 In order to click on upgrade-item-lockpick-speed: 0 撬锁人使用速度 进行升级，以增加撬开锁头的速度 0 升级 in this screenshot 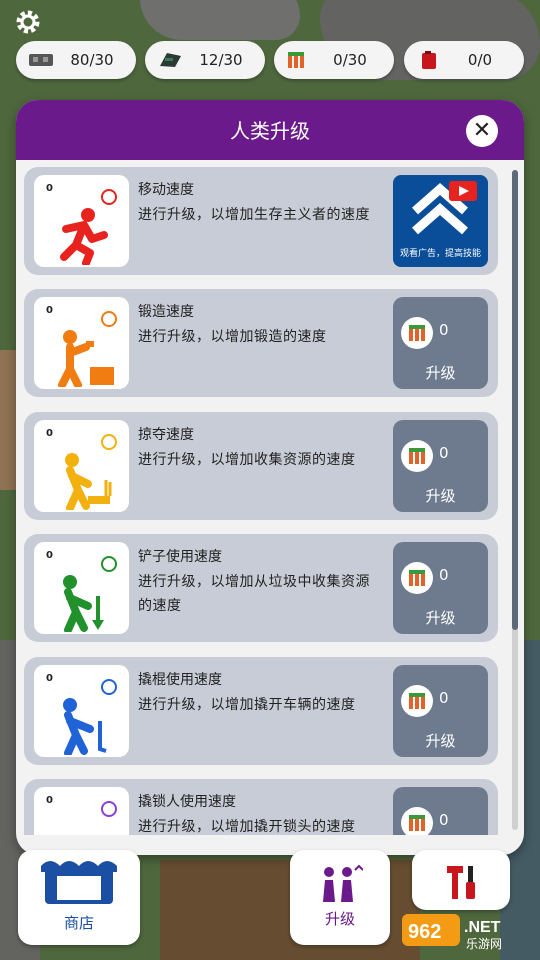, I will do `click(261, 807)`.